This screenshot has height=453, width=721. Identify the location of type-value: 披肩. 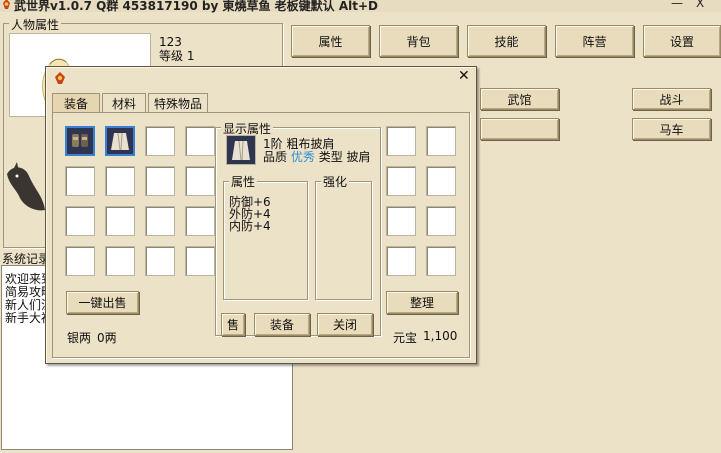
(358, 157).